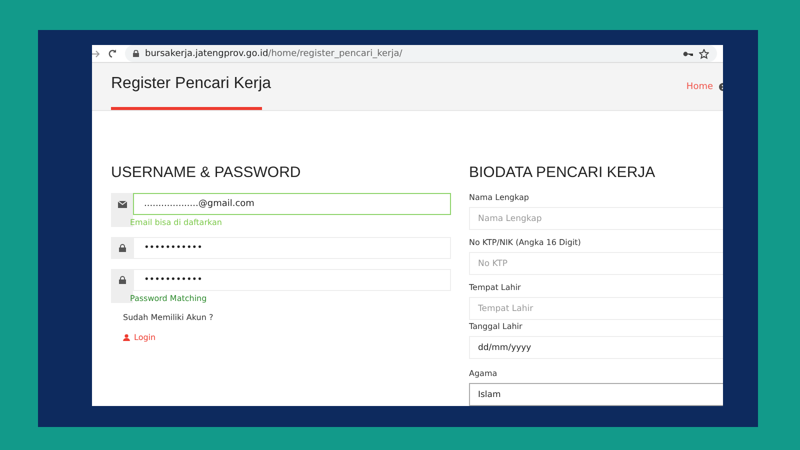  I want to click on validation-message: Password Matching, so click(169, 298).